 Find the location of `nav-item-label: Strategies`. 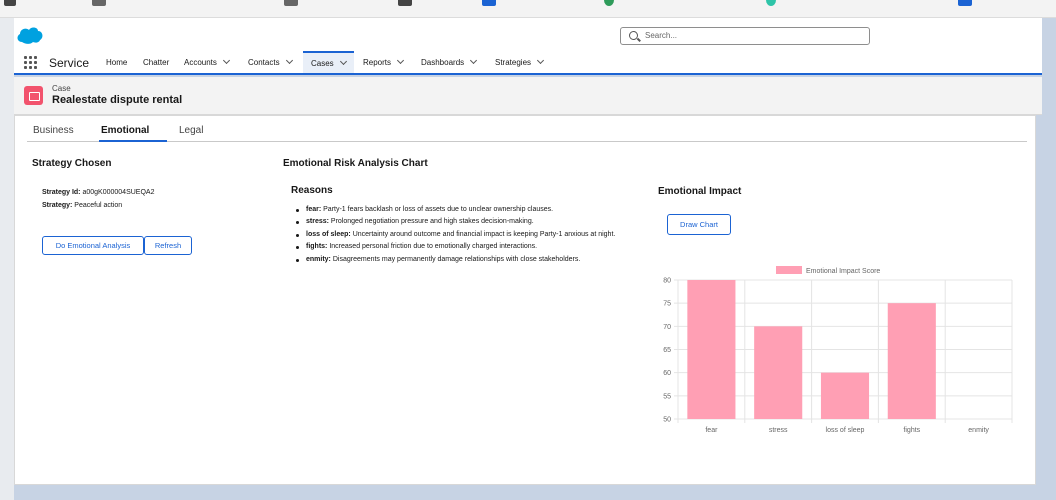

nav-item-label: Strategies is located at coordinates (513, 62).